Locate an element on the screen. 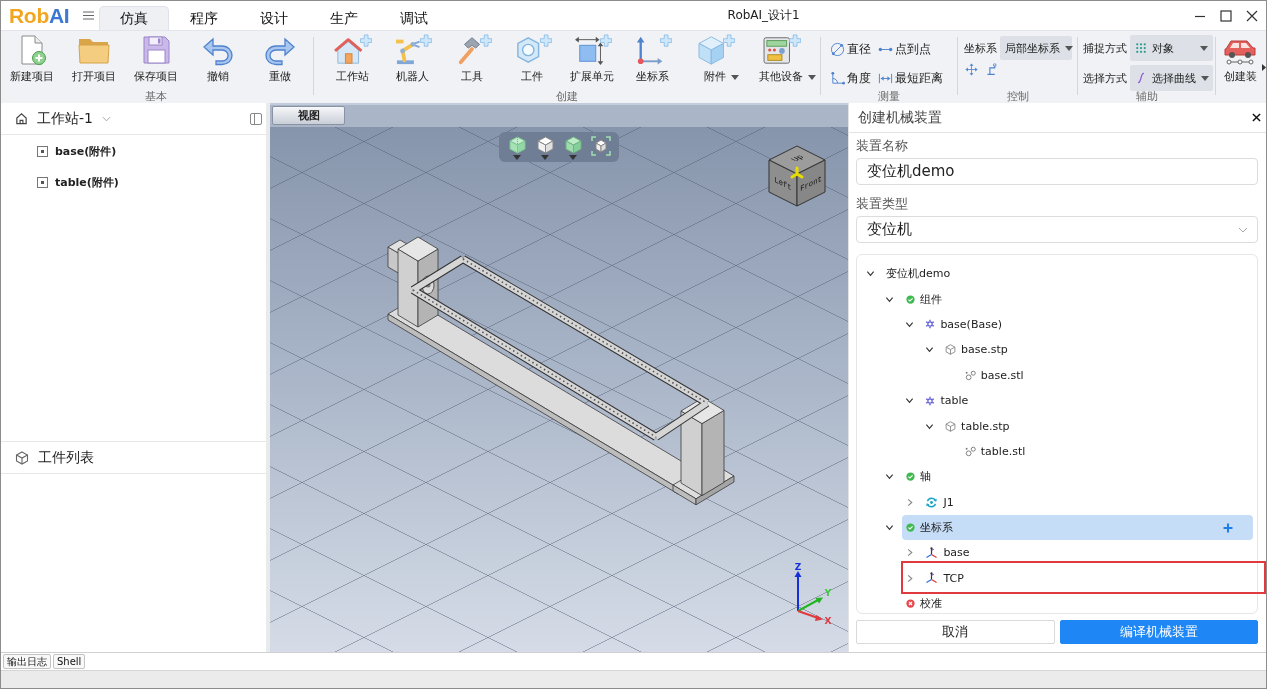 The image size is (1267, 689). type-select: 变位机 is located at coordinates (1057, 229).